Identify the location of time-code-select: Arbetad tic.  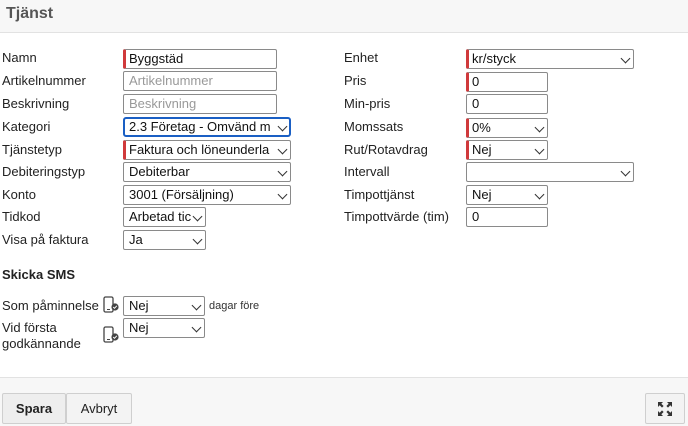
(164, 217).